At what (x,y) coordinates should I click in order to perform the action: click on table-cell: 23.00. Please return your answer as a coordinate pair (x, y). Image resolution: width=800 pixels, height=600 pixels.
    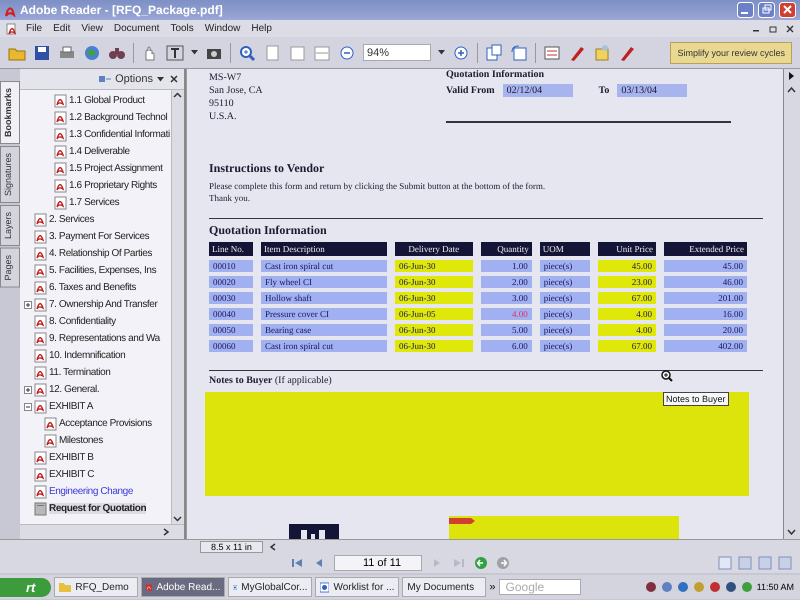
    Looking at the image, I should click on (627, 282).